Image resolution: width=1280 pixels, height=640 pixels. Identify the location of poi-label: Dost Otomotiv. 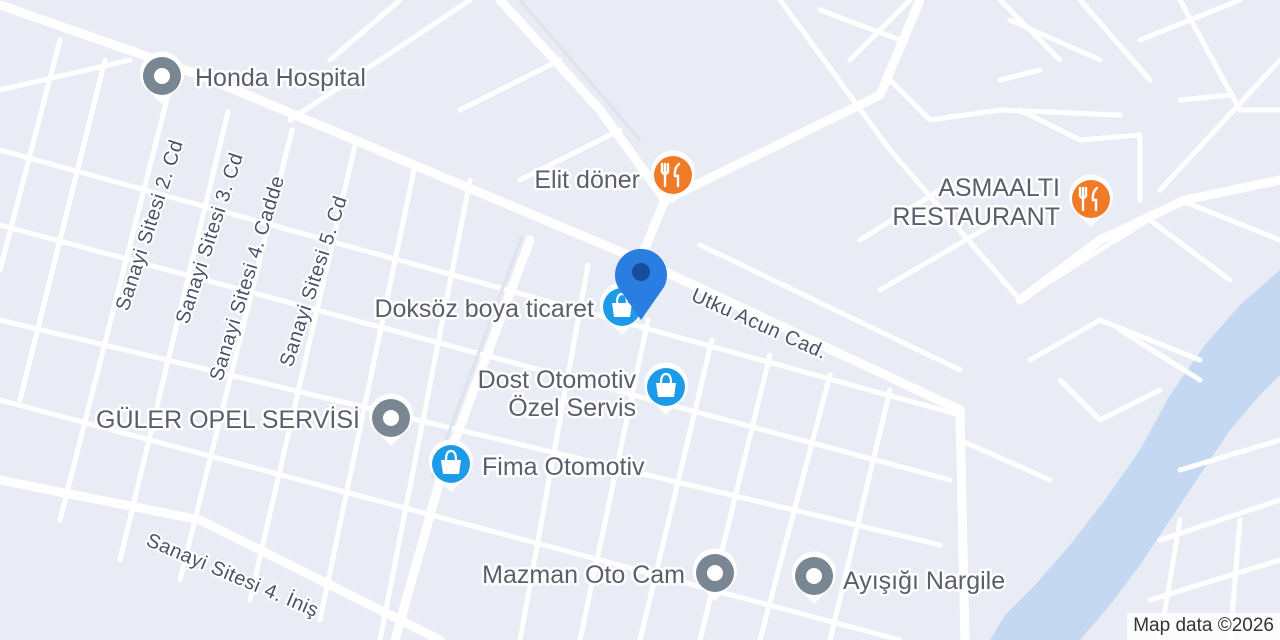
(557, 380).